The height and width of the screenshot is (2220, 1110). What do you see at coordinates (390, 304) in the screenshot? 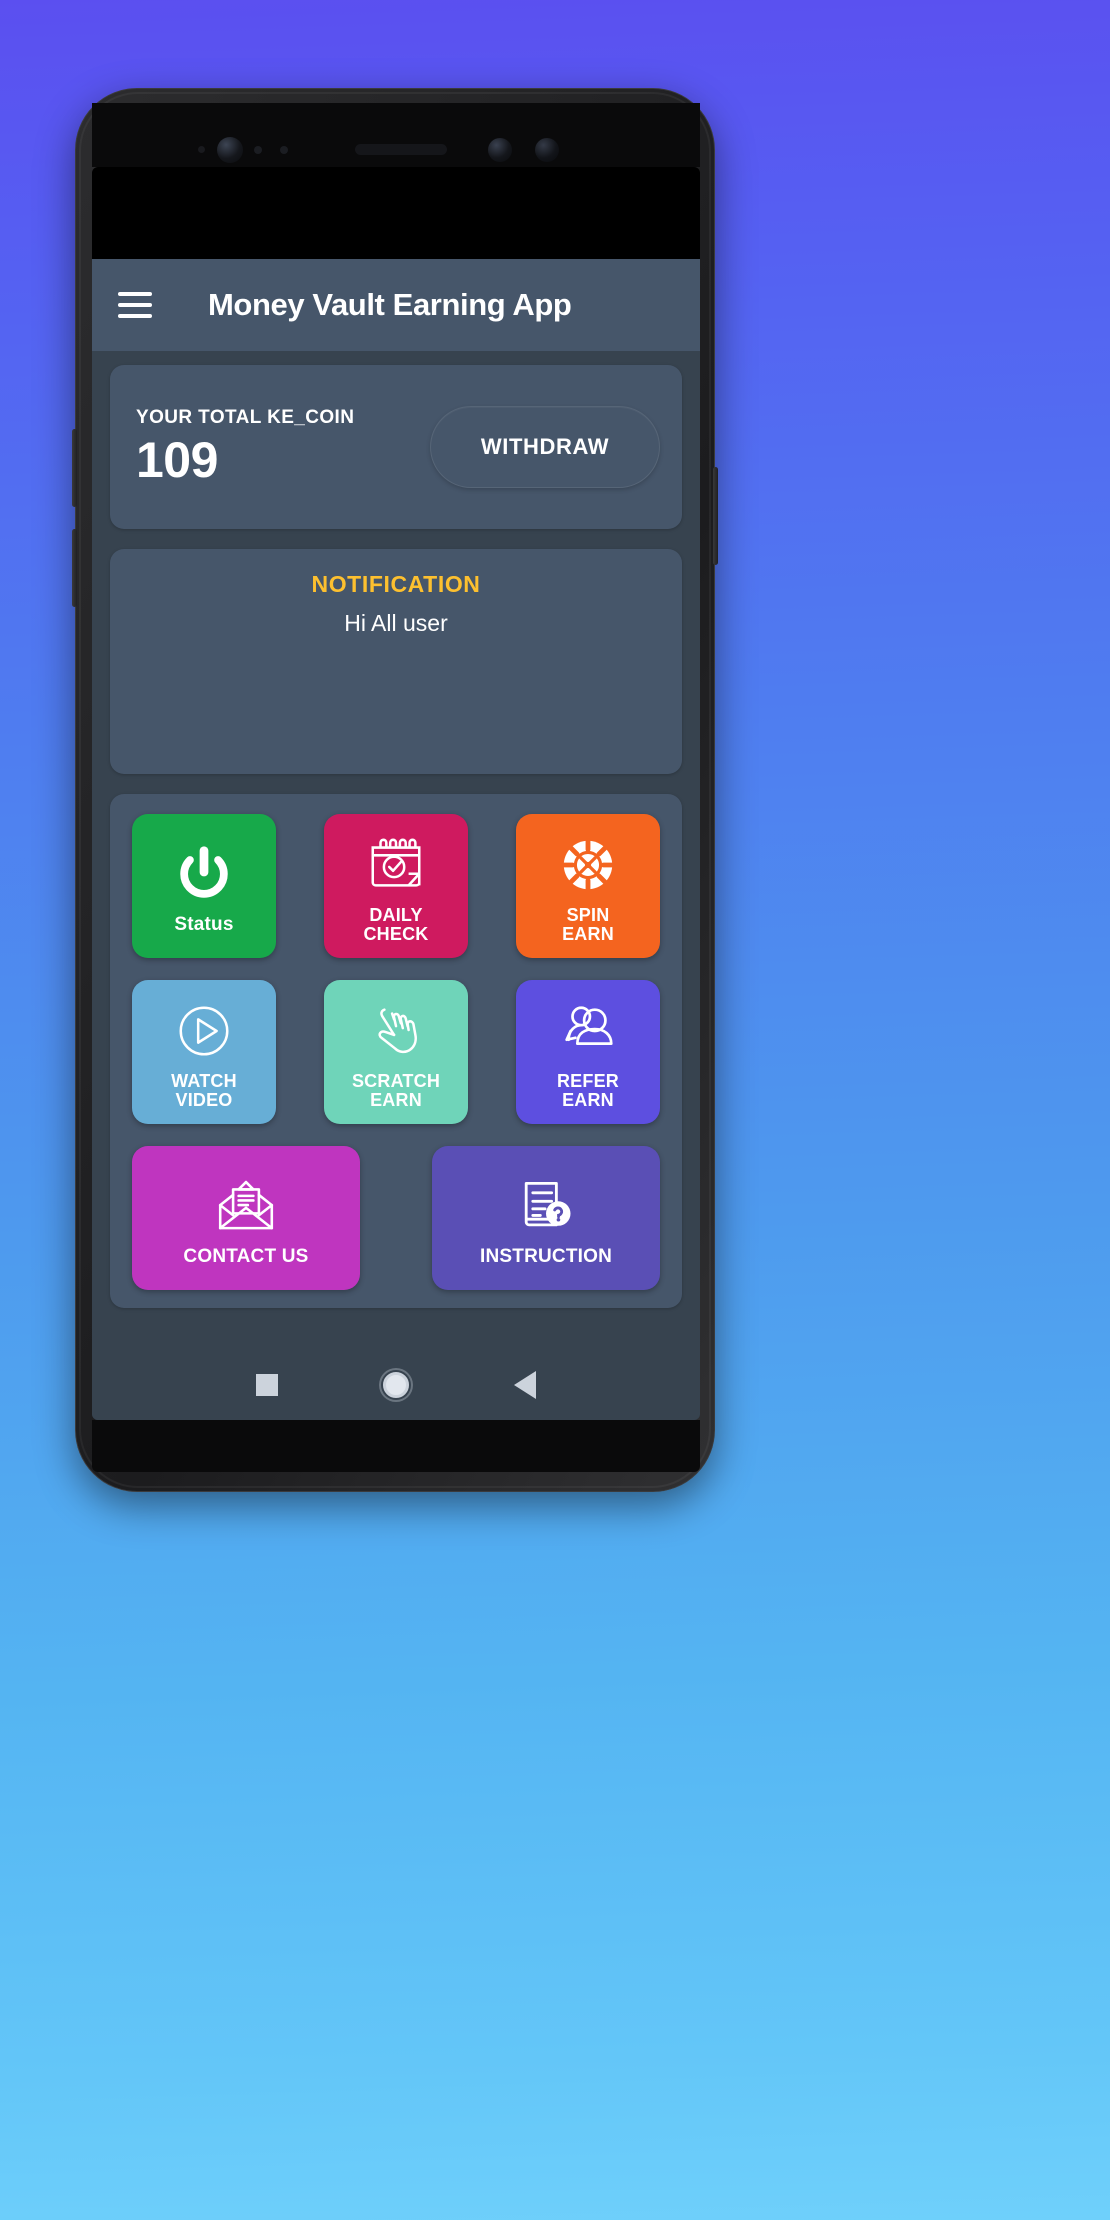
I see `page-title: Money Vault Earning App` at bounding box center [390, 304].